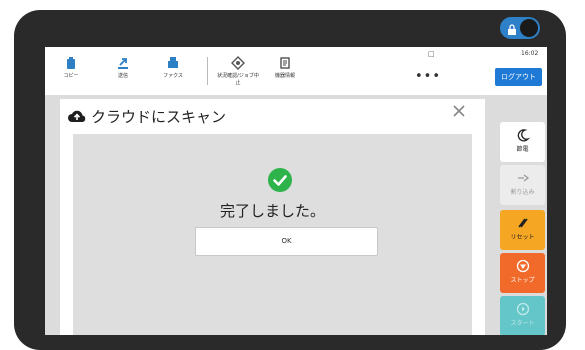 This screenshot has height=350, width=585. What do you see at coordinates (522, 185) in the screenshot?
I see `interrupt-button: 割り込み` at bounding box center [522, 185].